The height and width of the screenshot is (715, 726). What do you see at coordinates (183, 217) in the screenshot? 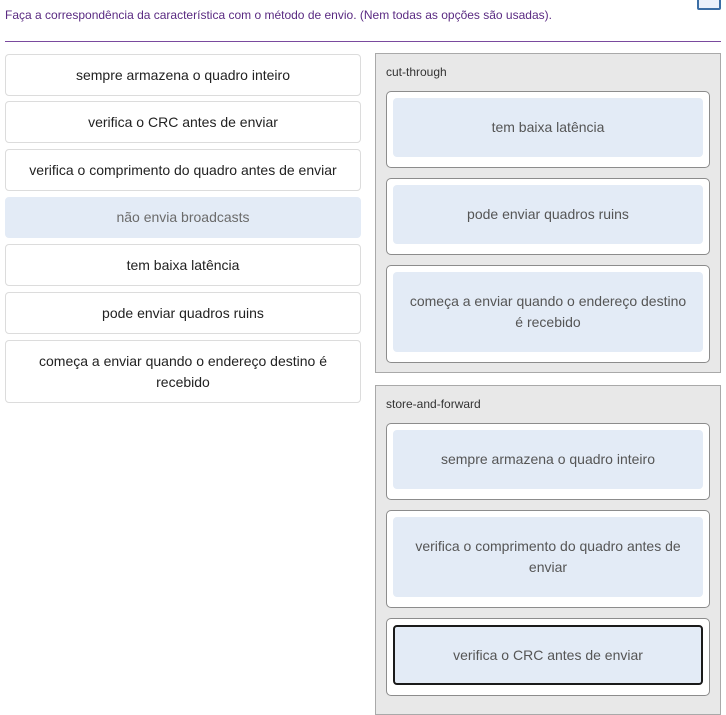
I see `option-item: não envia broadcasts` at bounding box center [183, 217].